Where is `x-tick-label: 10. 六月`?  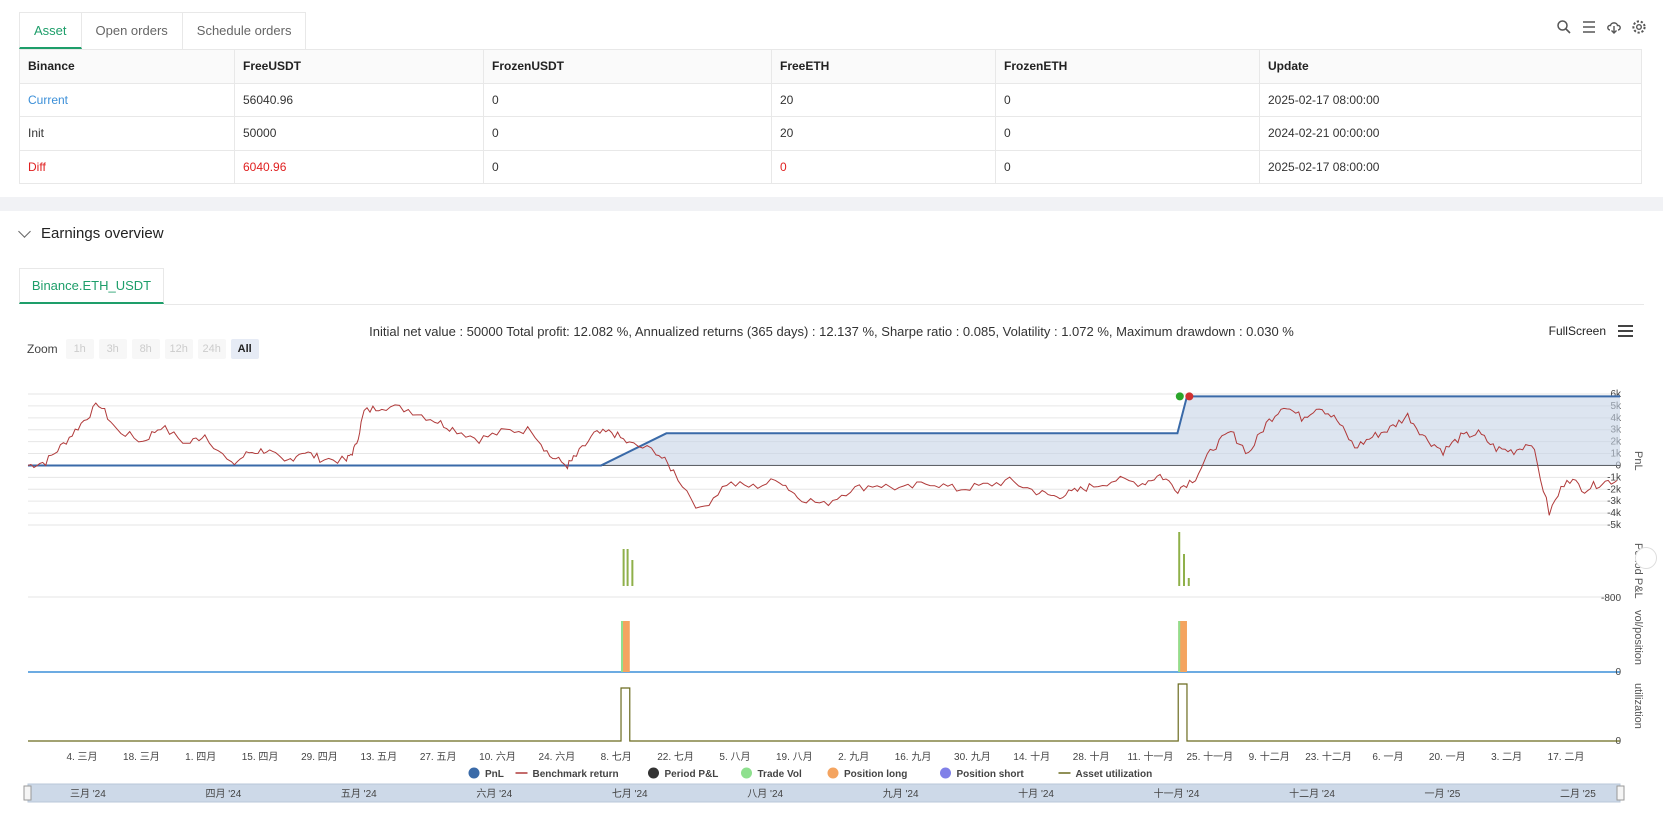 x-tick-label: 10. 六月 is located at coordinates (497, 757).